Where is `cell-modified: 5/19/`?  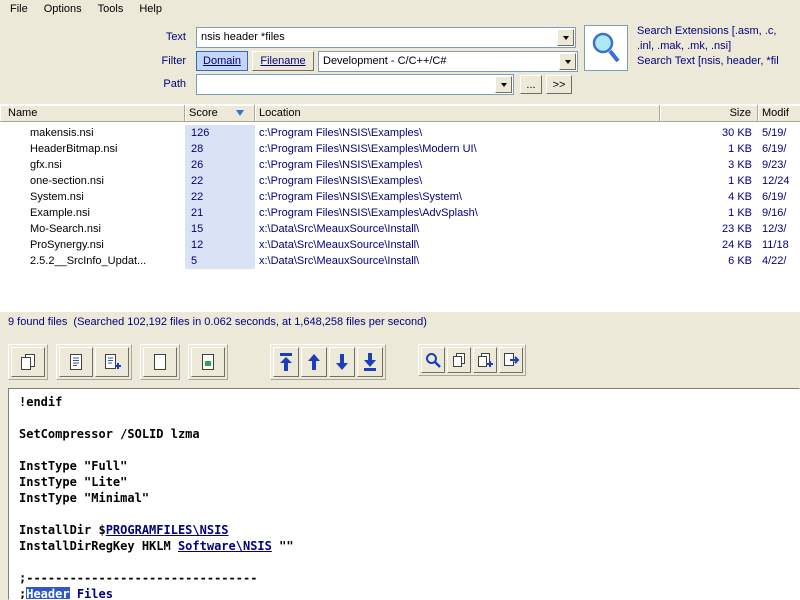 cell-modified: 5/19/ is located at coordinates (774, 133).